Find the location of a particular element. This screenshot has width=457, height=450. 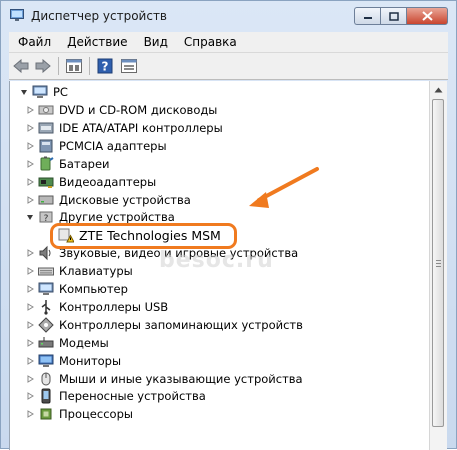

tree-category-modem: Модемы is located at coordinates (68, 343).